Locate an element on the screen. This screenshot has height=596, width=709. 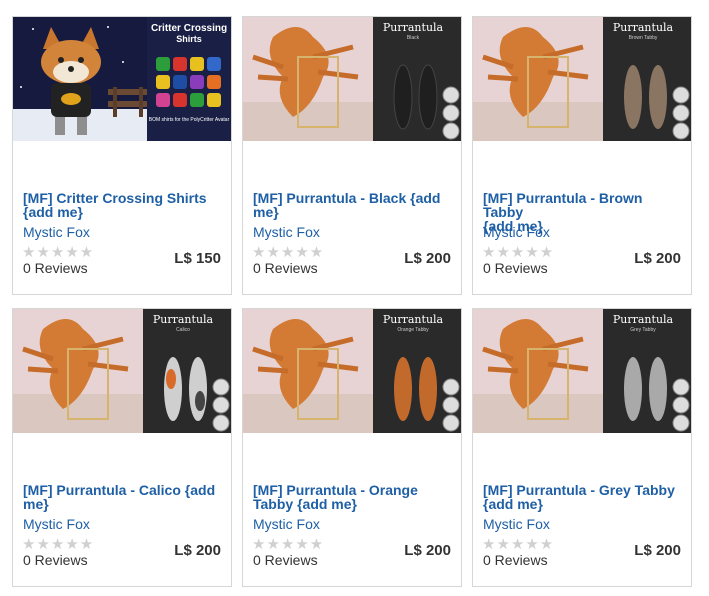
product-title: [MF] Critter Crossing Shirts {add me} is located at coordinates (123, 205).